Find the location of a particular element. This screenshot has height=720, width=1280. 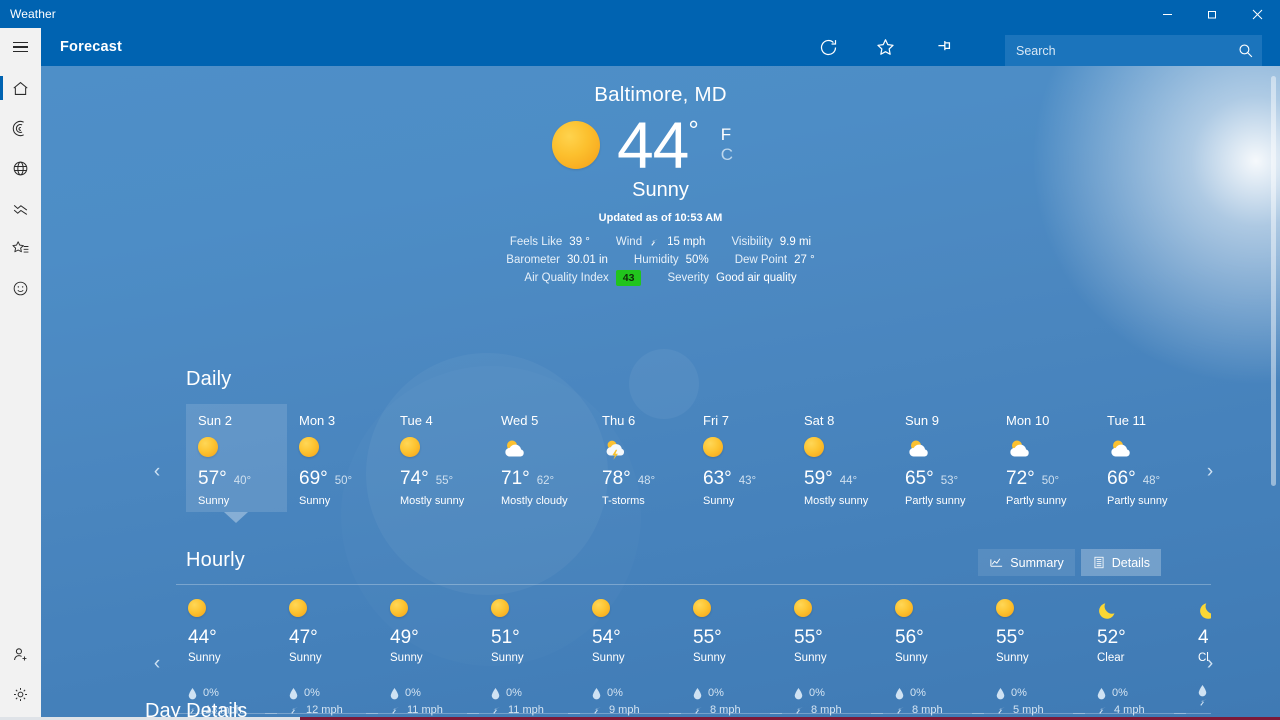

daily-next-button: › is located at coordinates (1210, 471).